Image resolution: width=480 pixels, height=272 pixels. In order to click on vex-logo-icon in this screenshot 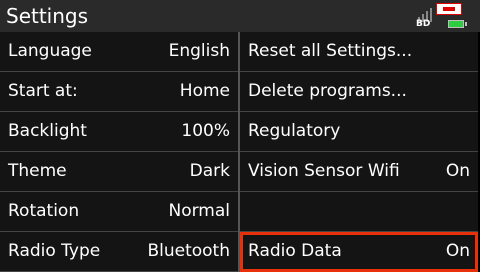, I will do `click(449, 9)`.